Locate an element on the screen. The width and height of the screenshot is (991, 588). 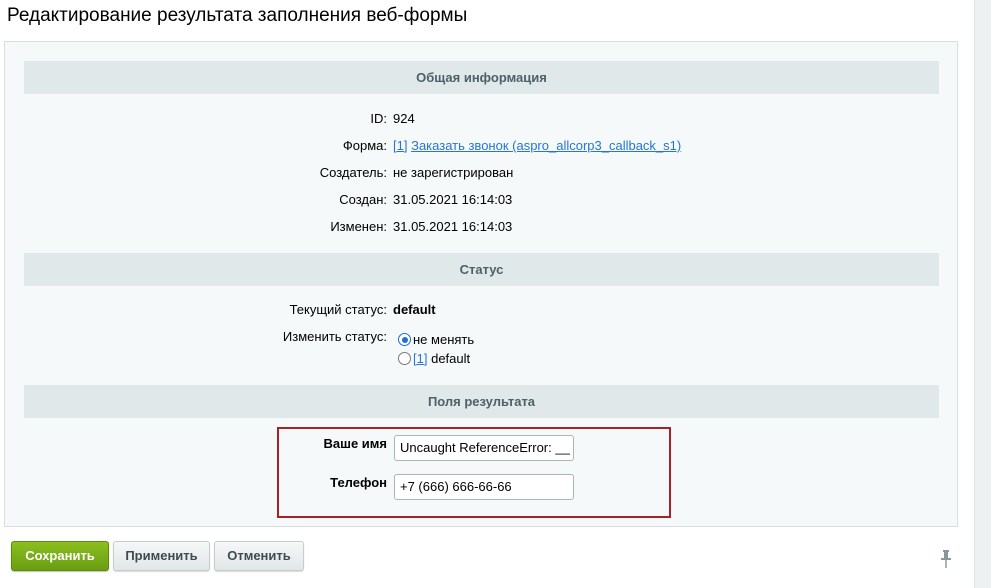
row-id: ID: 924 is located at coordinates (482, 119).